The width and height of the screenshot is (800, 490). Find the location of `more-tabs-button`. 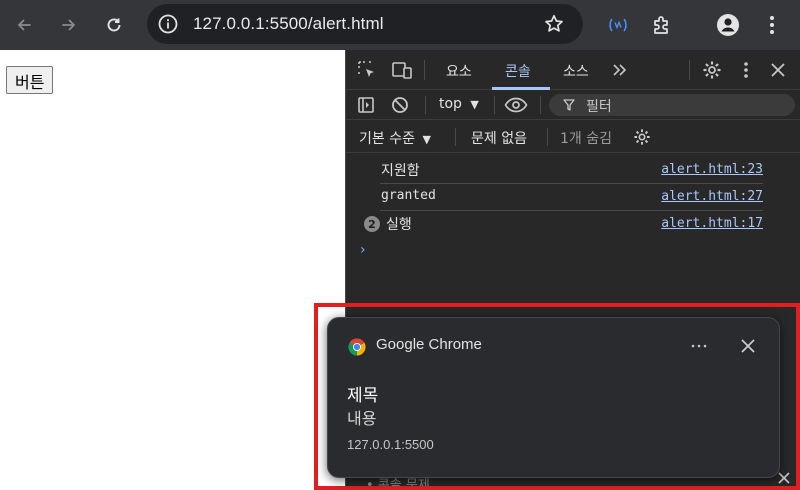

more-tabs-button is located at coordinates (620, 70).